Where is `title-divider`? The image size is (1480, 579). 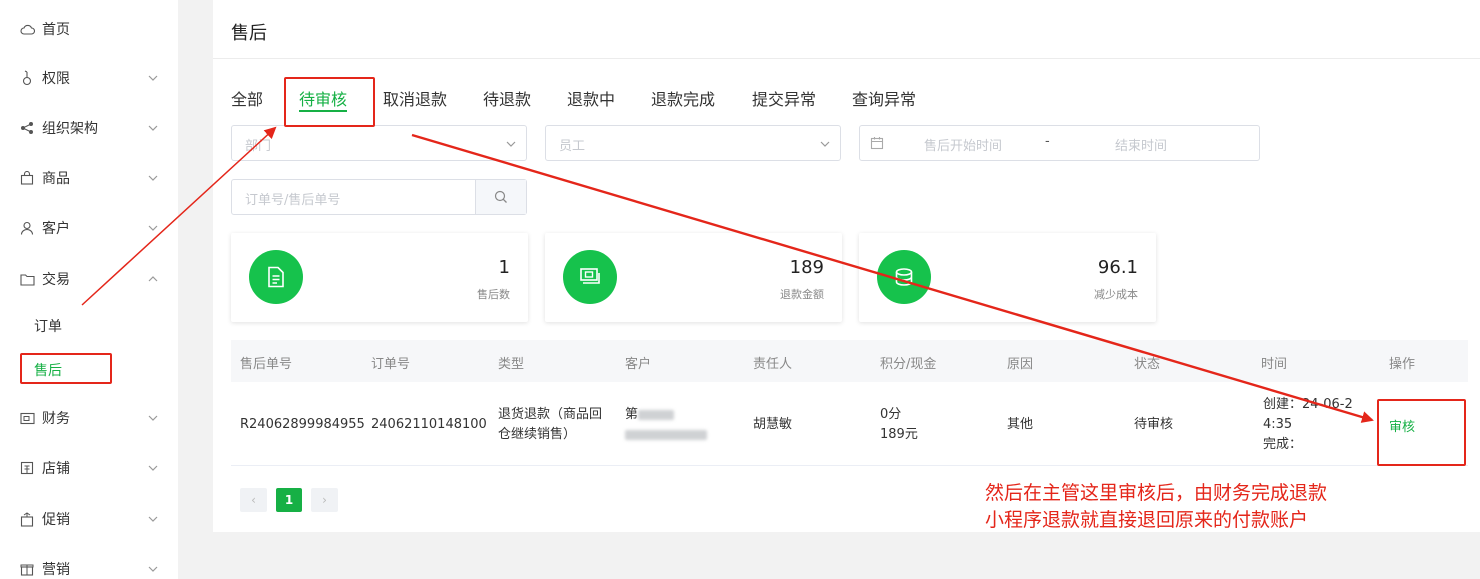 title-divider is located at coordinates (846, 58).